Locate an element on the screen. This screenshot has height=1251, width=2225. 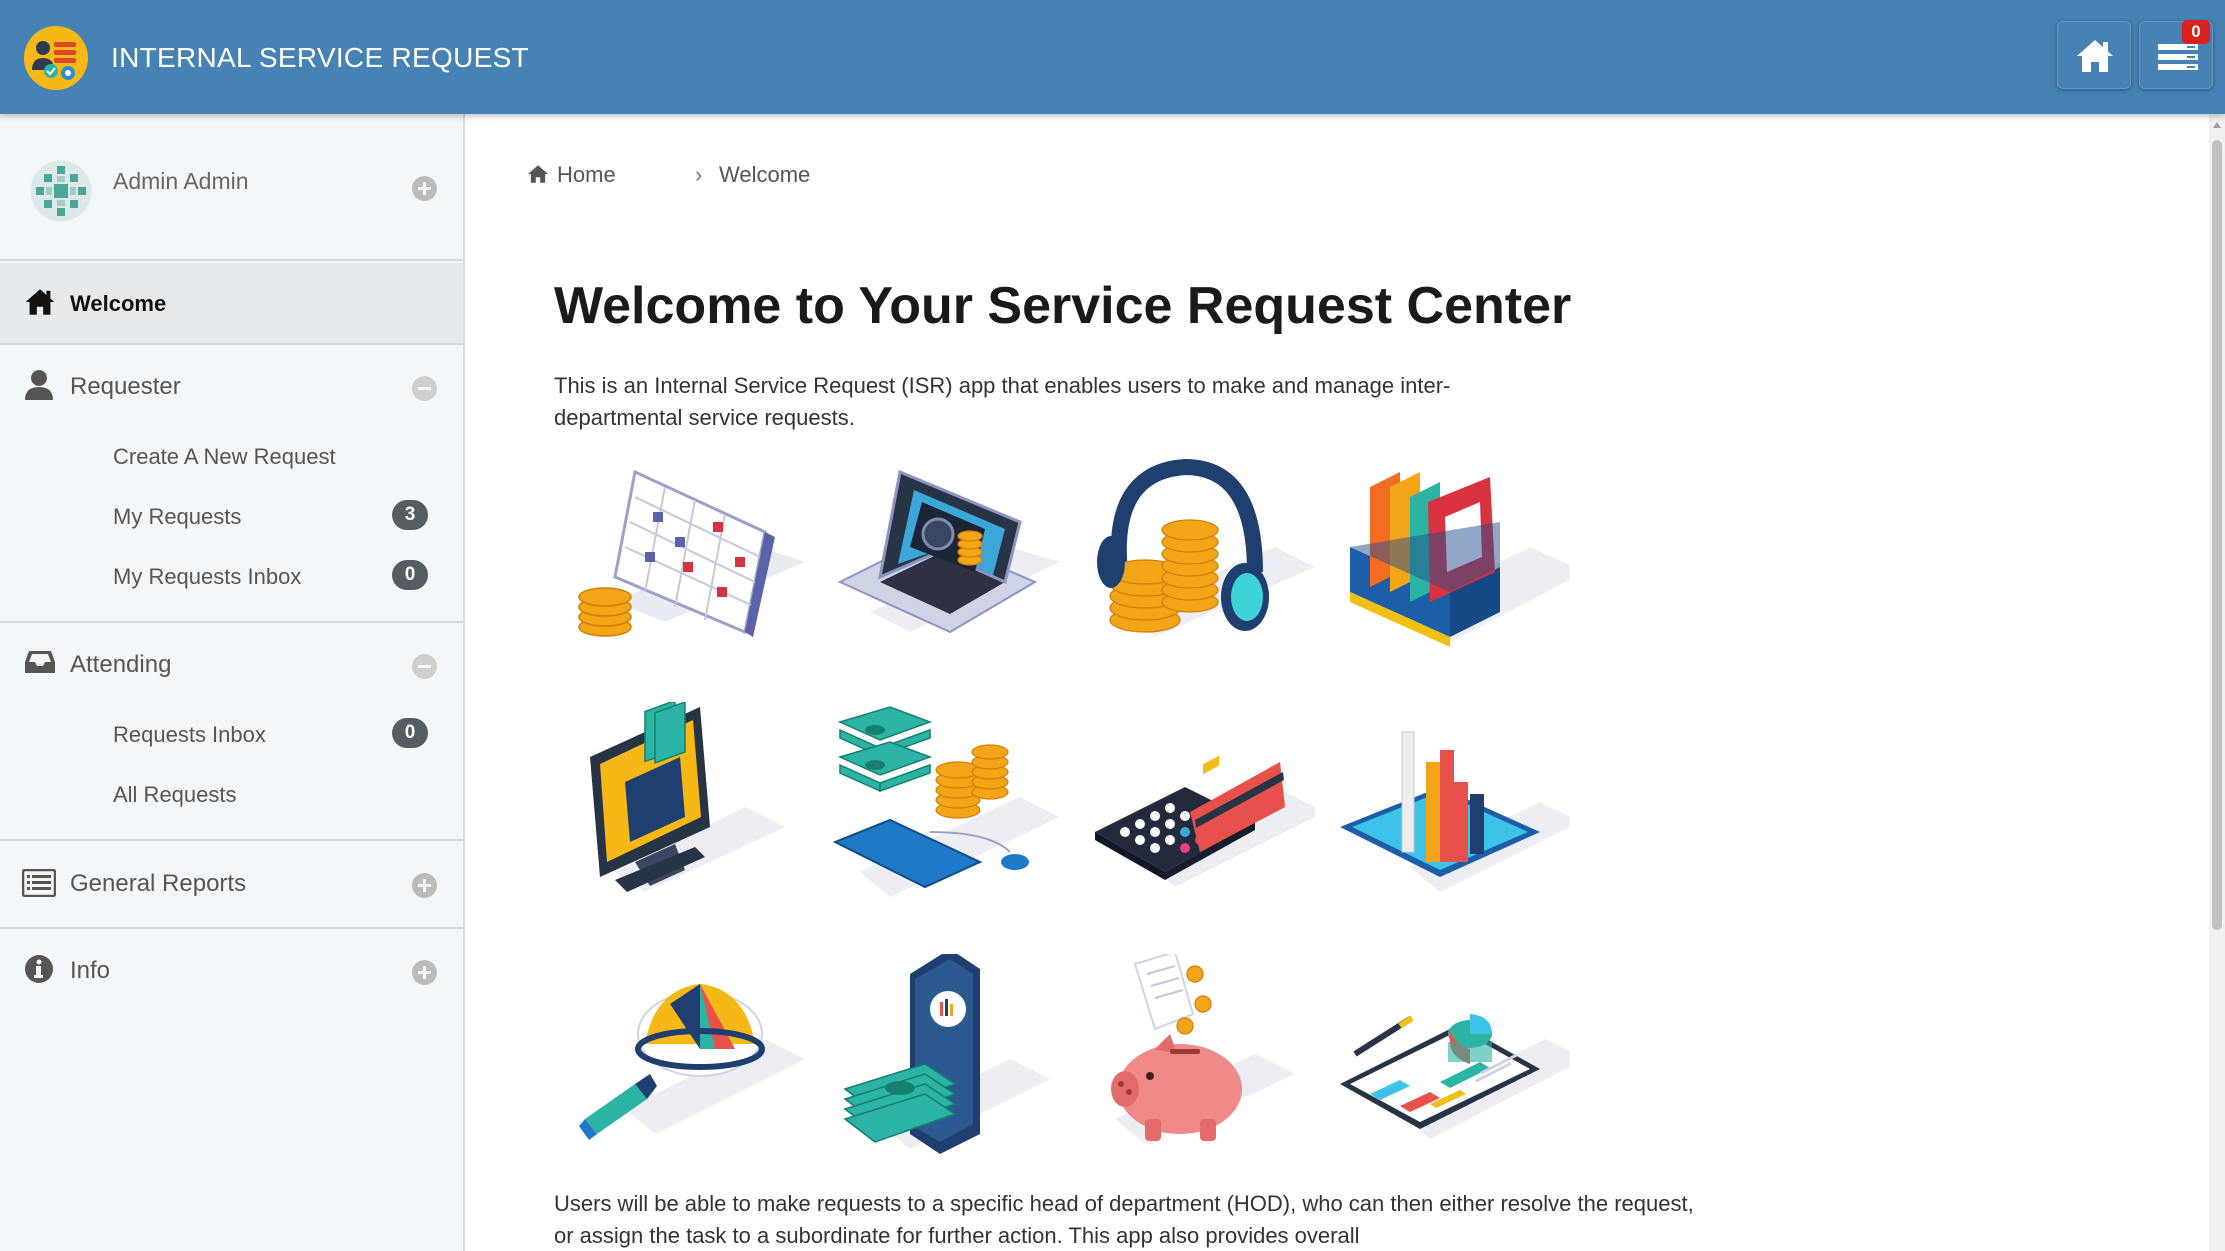
notification-count-badge: 0 is located at coordinates (2196, 32).